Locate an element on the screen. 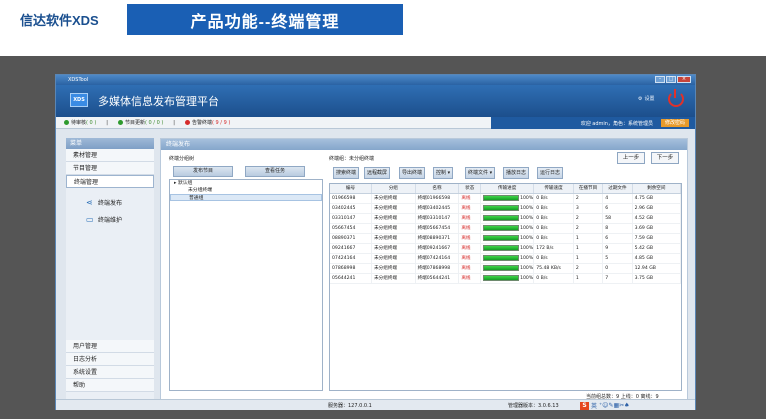 Image resolution: width=766 pixels, height=419 pixels. settings-label: 设置 is located at coordinates (649, 99).